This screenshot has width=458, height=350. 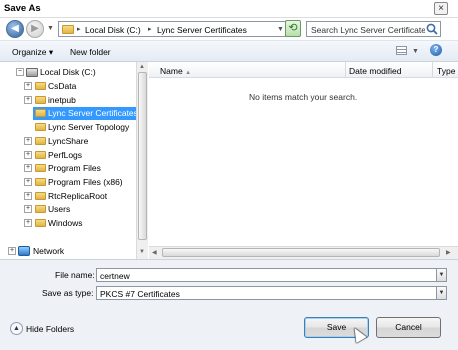 I want to click on file-name-dropdown: ▼, so click(x=441, y=275).